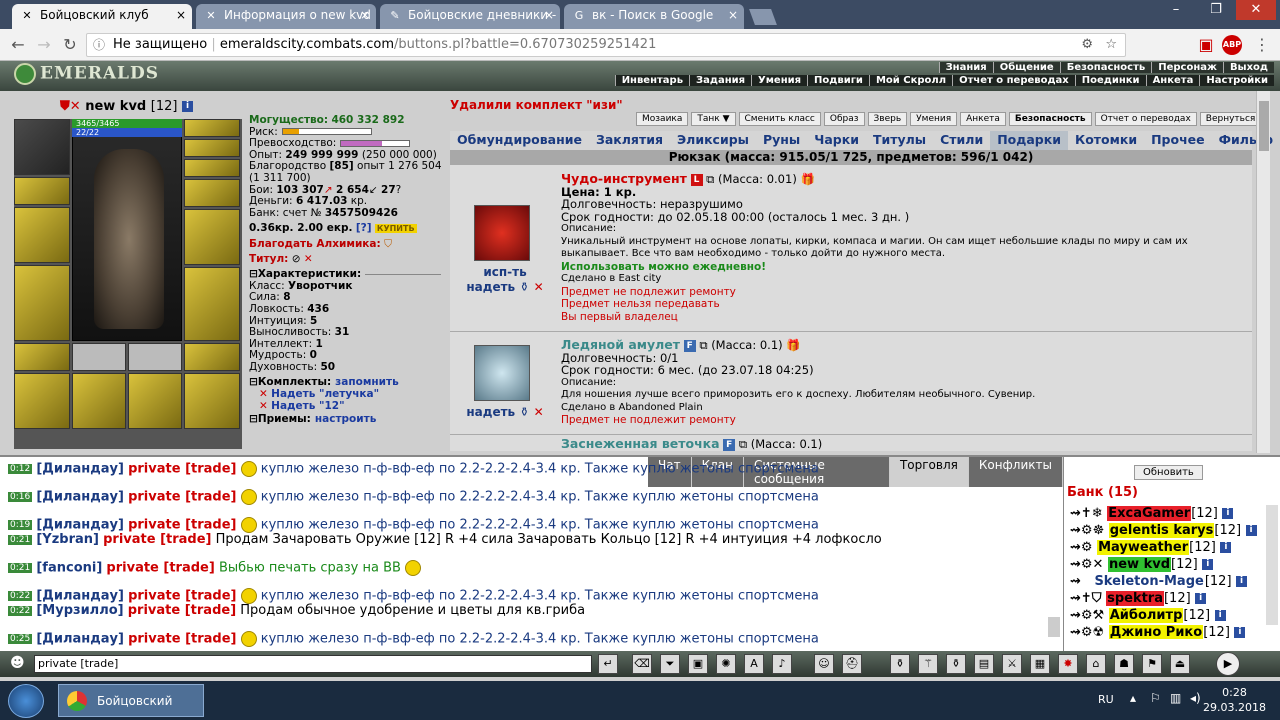  Describe the element at coordinates (838, 80) in the screenshot. I see `menu-achievements: Подвиги` at that location.